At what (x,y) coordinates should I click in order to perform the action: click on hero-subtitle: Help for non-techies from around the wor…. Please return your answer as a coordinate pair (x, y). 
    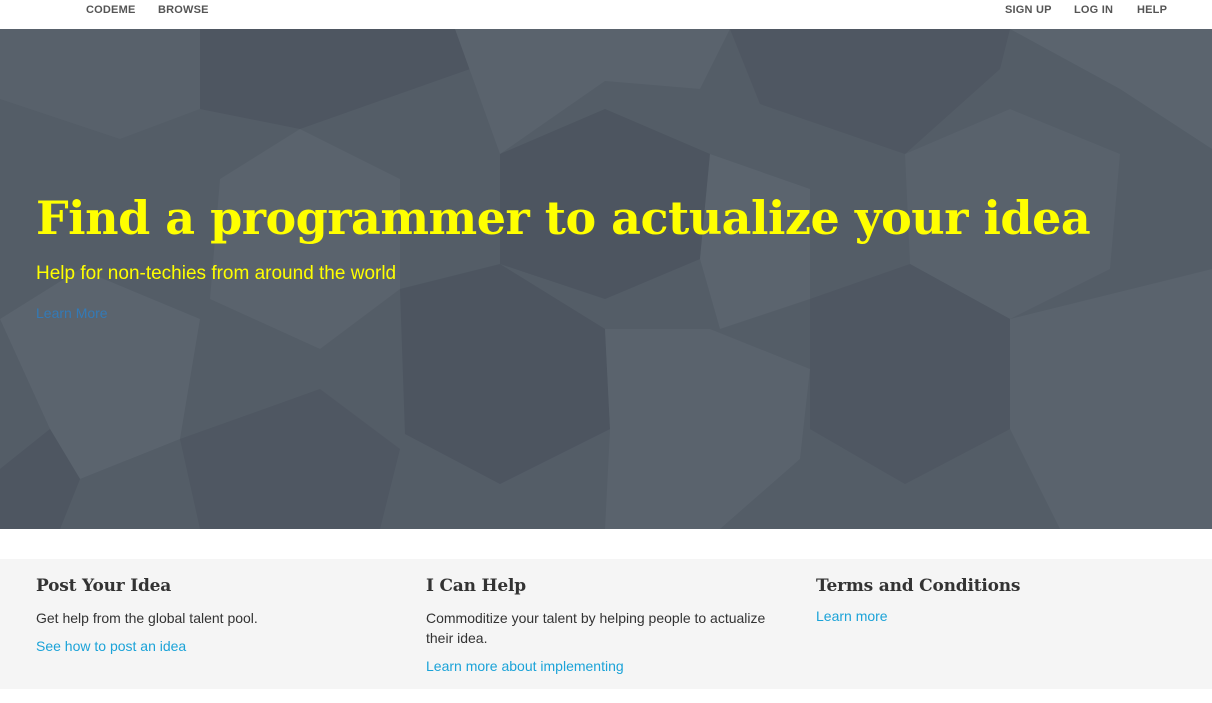
    Looking at the image, I should click on (216, 273).